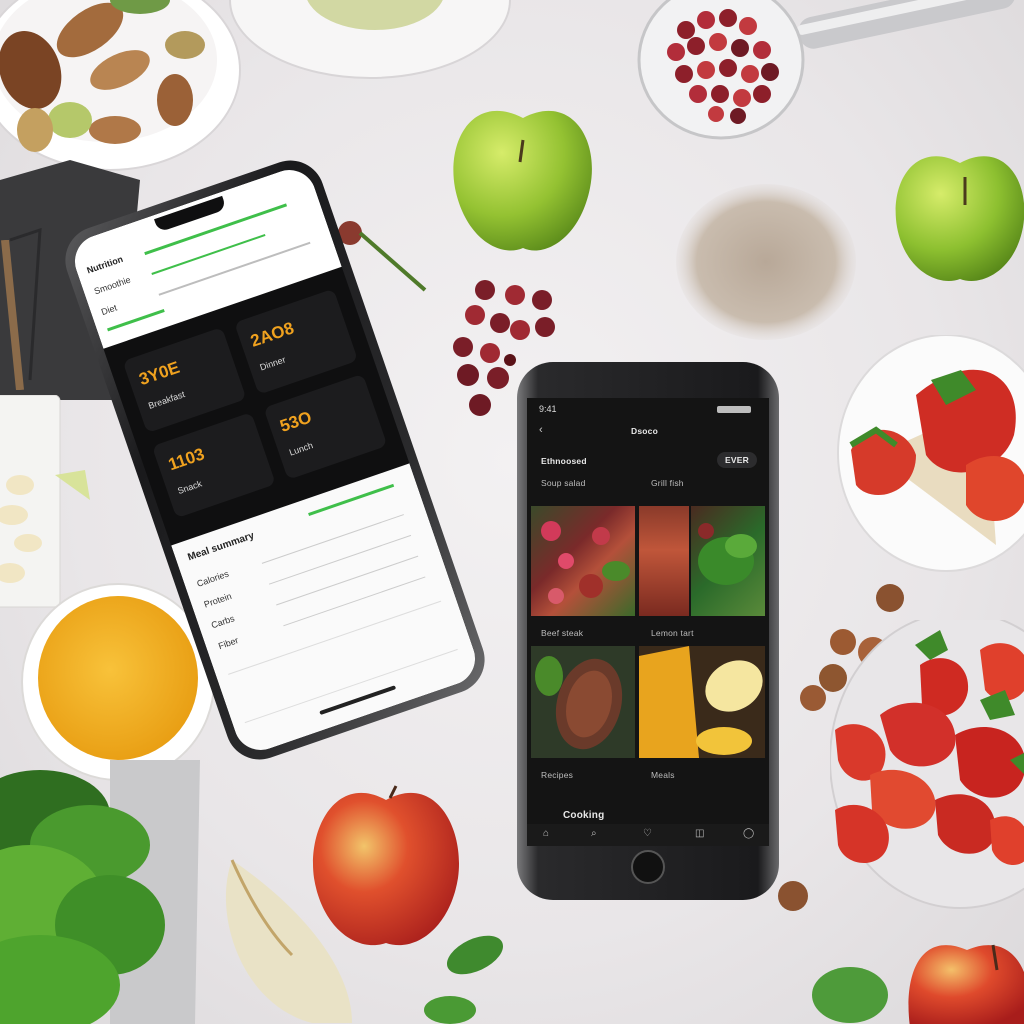 The width and height of the screenshot is (1024, 1024). I want to click on back-icon: ‹, so click(541, 430).